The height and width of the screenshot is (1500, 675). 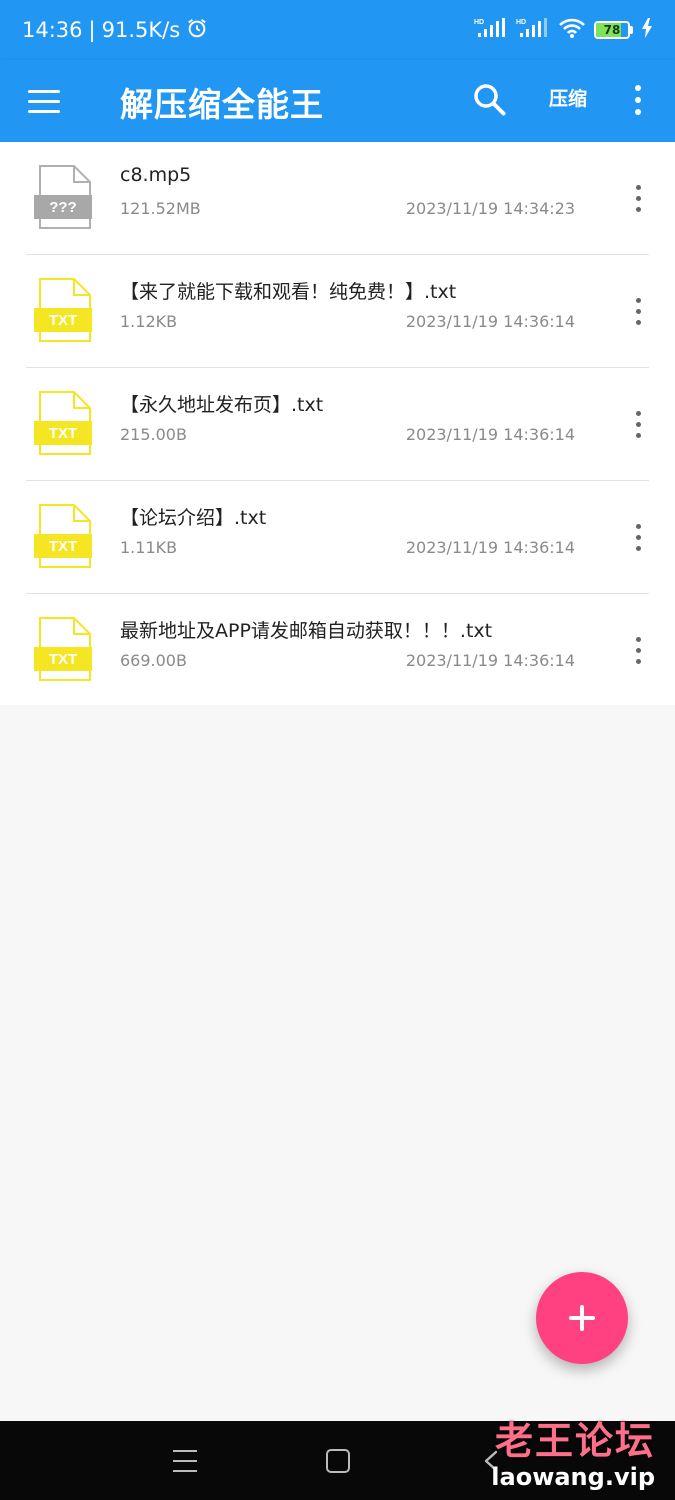 I want to click on search-button, so click(x=490, y=100).